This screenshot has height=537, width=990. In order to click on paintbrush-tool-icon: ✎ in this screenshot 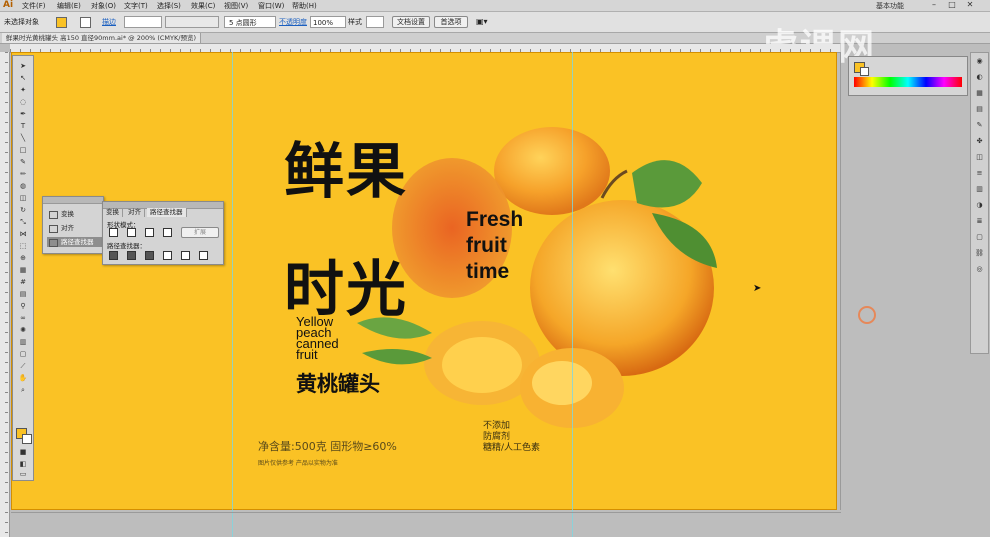, I will do `click(23, 162)`.